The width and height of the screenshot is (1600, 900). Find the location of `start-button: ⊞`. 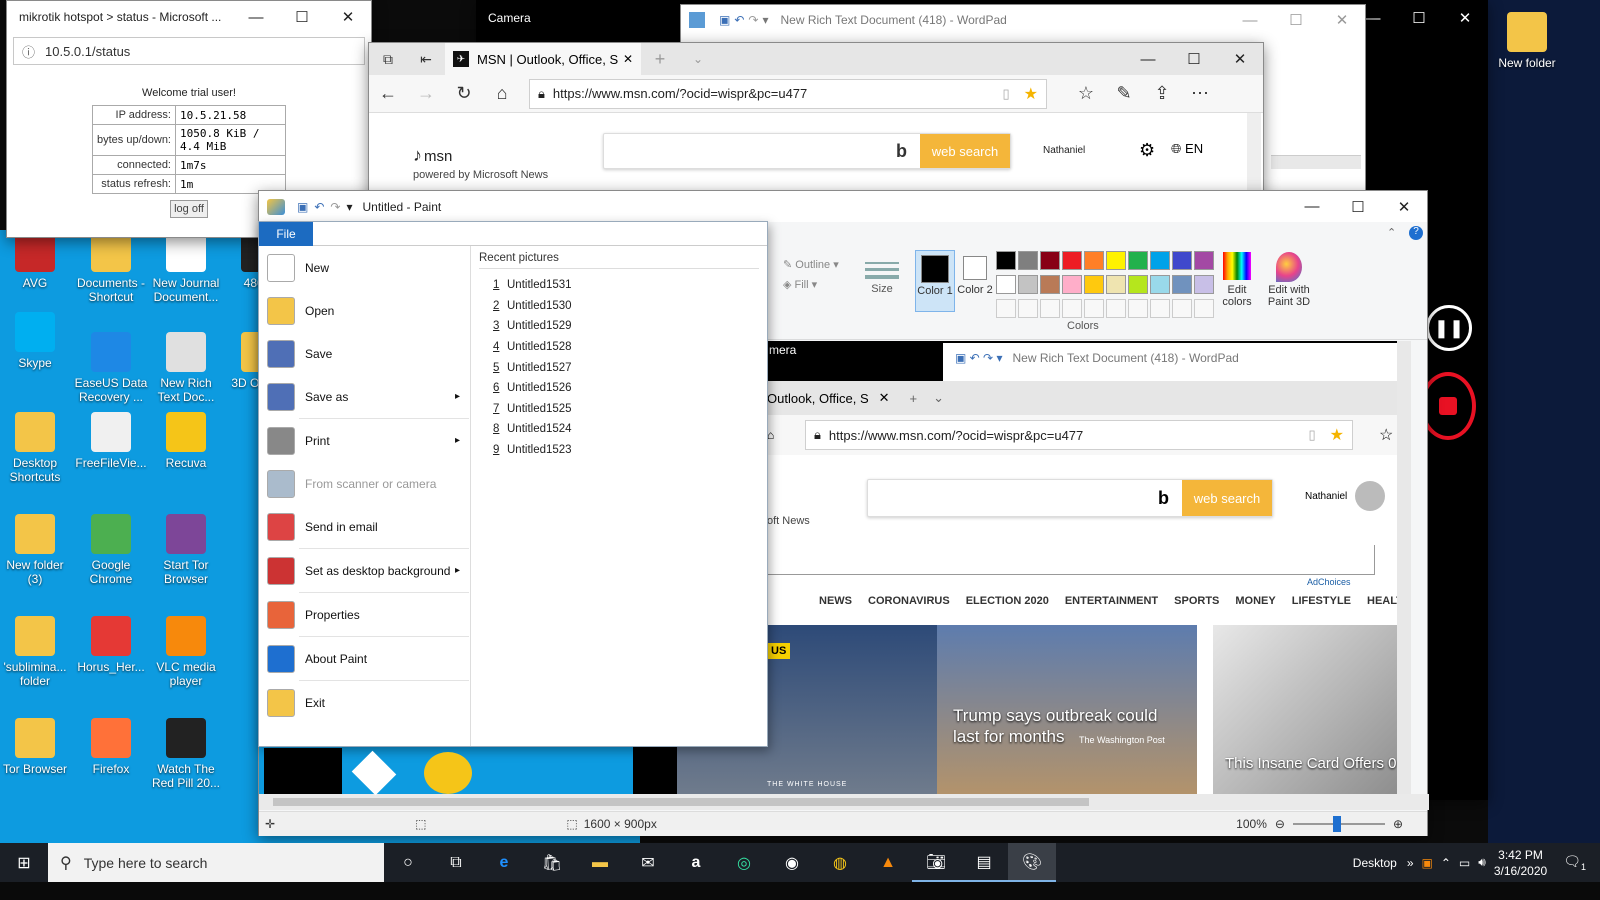

start-button: ⊞ is located at coordinates (24, 862).